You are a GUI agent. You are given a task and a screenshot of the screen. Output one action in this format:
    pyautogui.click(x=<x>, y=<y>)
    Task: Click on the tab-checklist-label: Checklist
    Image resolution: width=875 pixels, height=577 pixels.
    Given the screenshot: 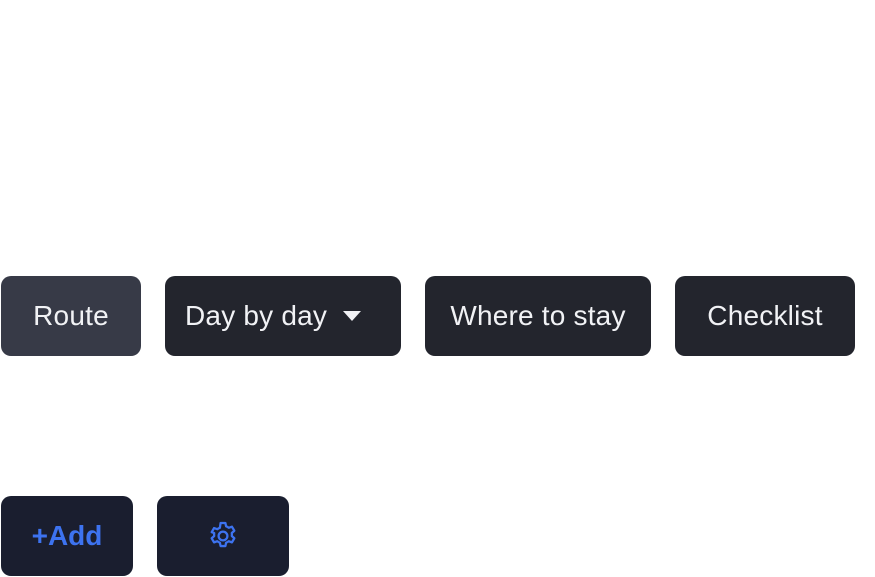 What is the action you would take?
    pyautogui.click(x=765, y=315)
    